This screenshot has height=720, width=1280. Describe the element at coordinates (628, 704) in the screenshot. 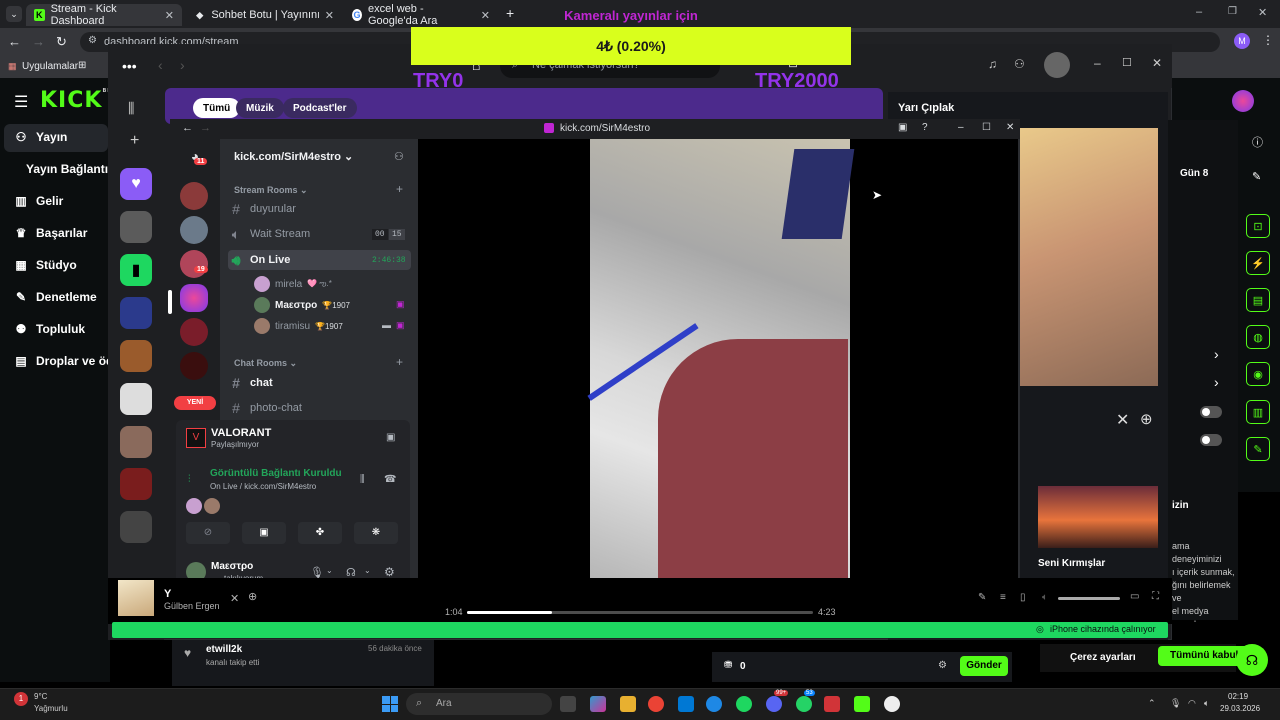

I see `file-explorer-icon` at that location.